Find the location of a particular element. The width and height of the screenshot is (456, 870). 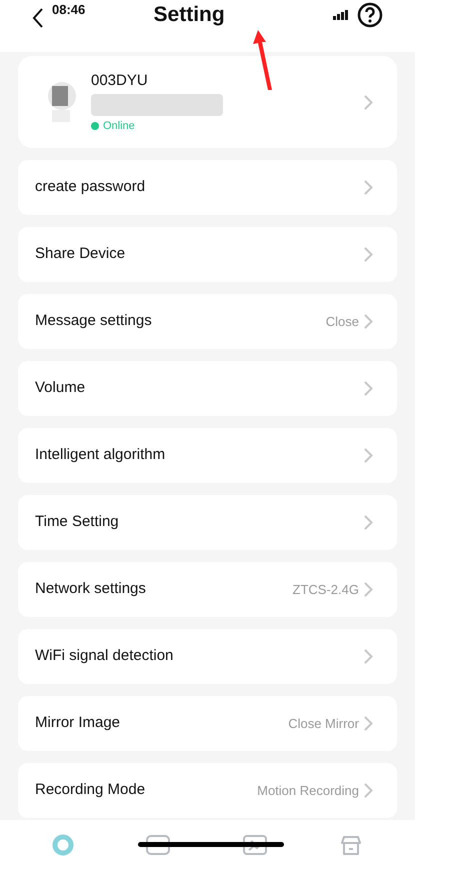

setting-label: Mirror Image is located at coordinates (78, 723).